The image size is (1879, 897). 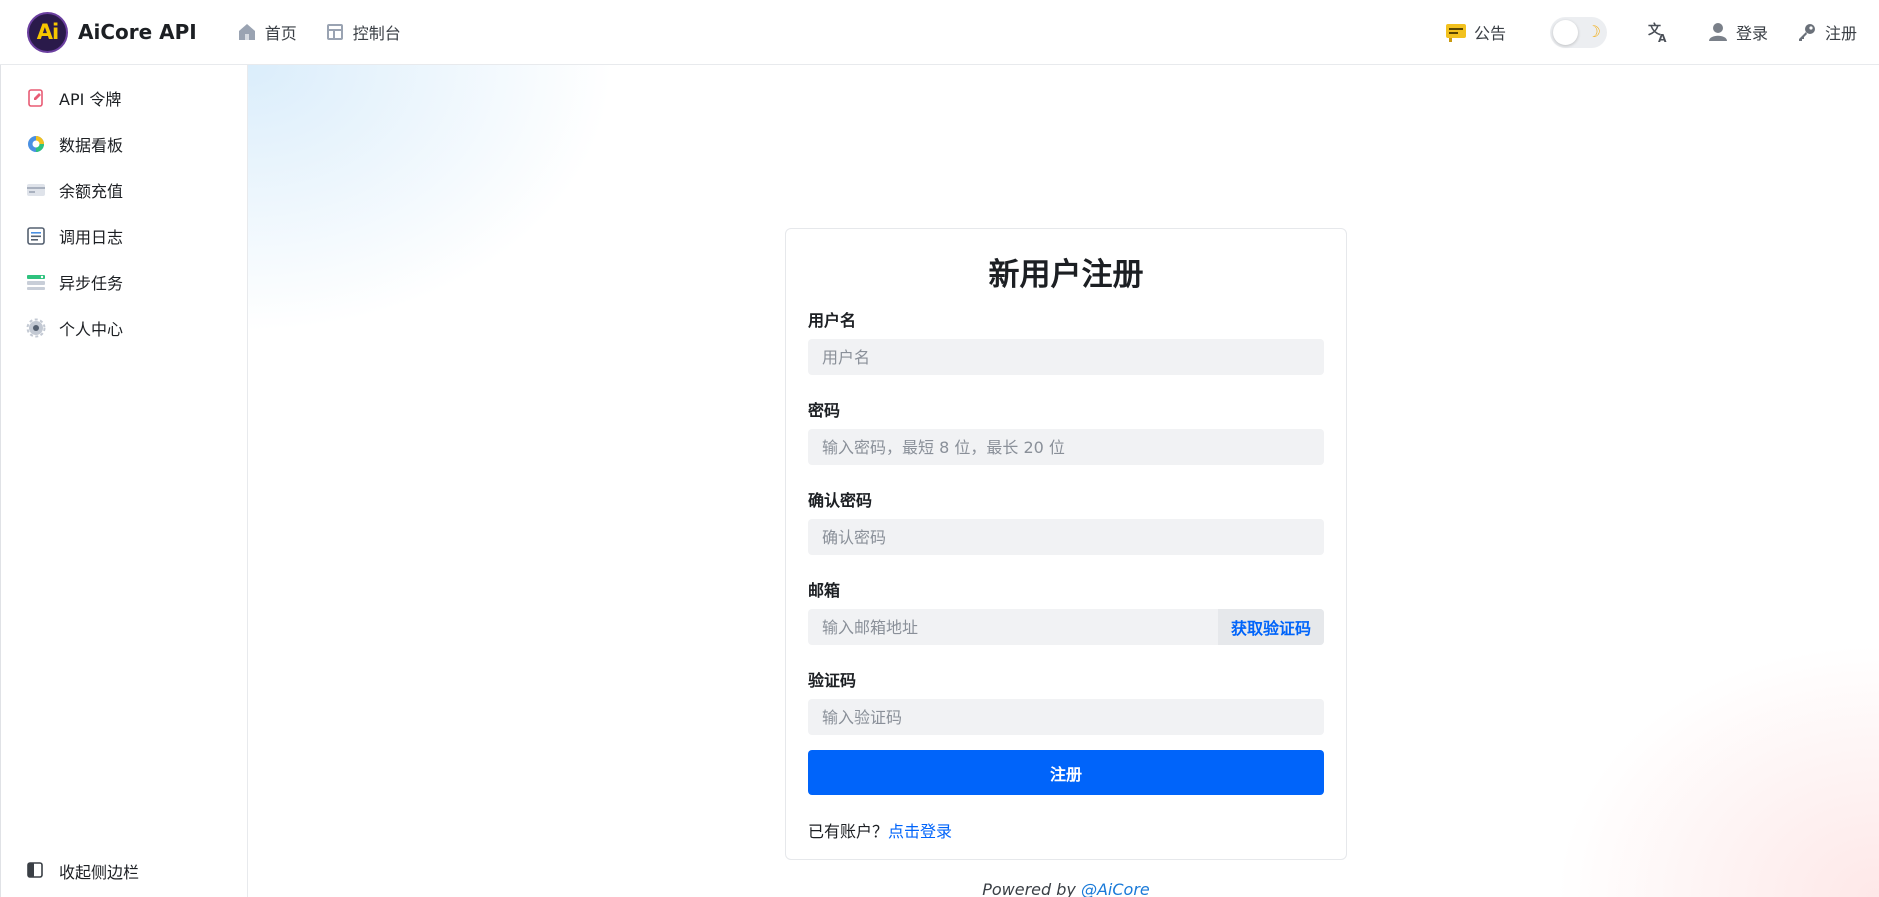 I want to click on app-logo: Ai, so click(x=47, y=32).